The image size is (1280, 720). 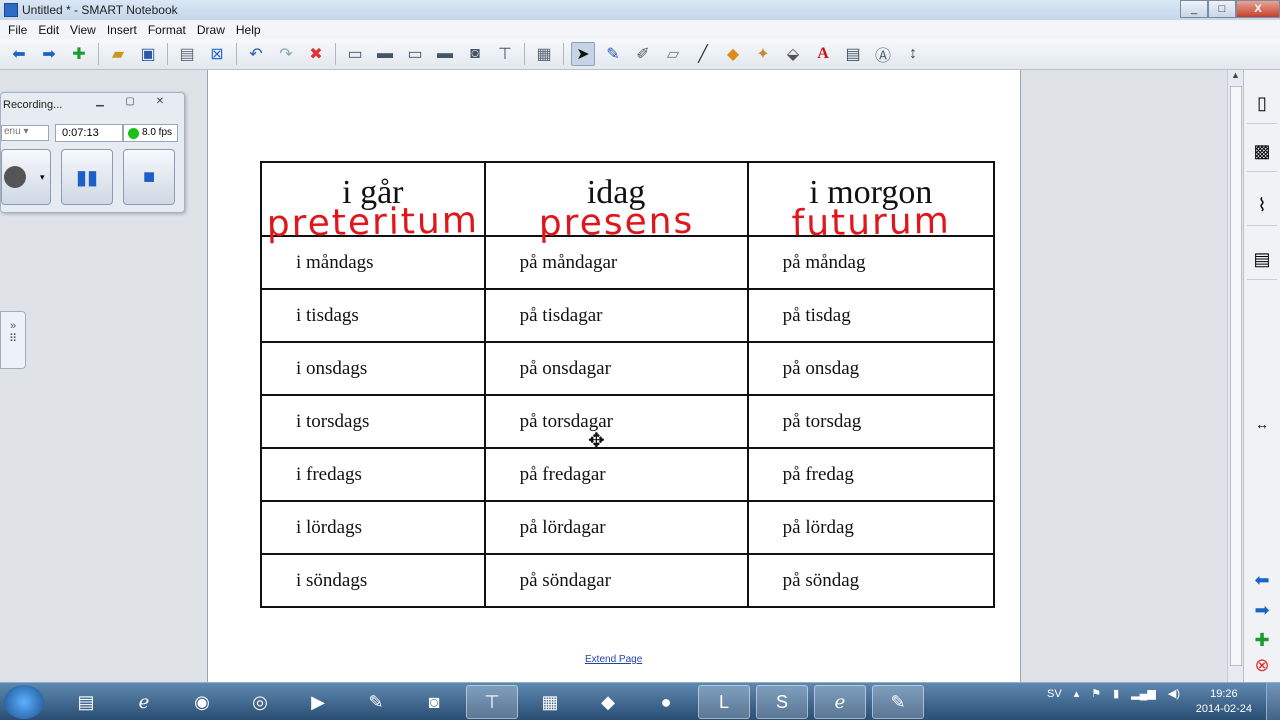 I want to click on page-sorter-icon: ▯, so click(x=1262, y=104).